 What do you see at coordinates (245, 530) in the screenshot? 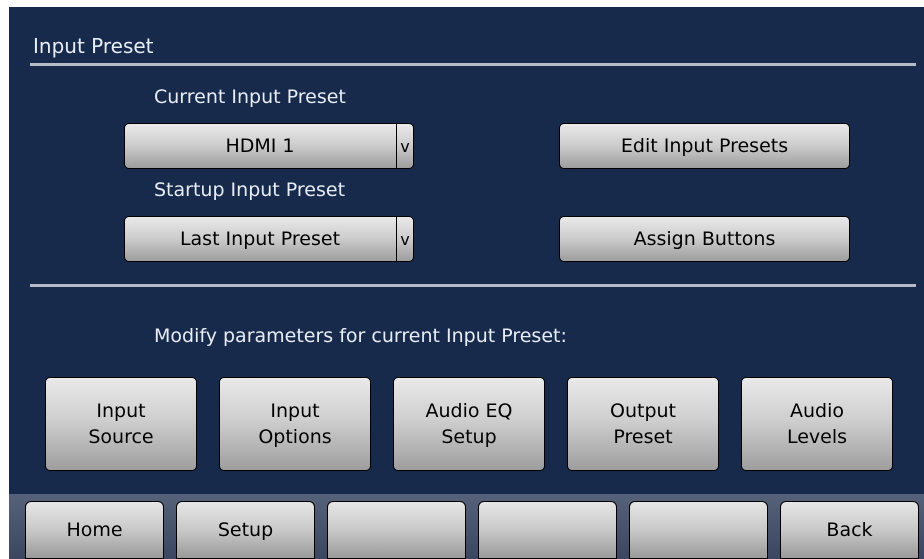
I see `setup-button: Setup` at bounding box center [245, 530].